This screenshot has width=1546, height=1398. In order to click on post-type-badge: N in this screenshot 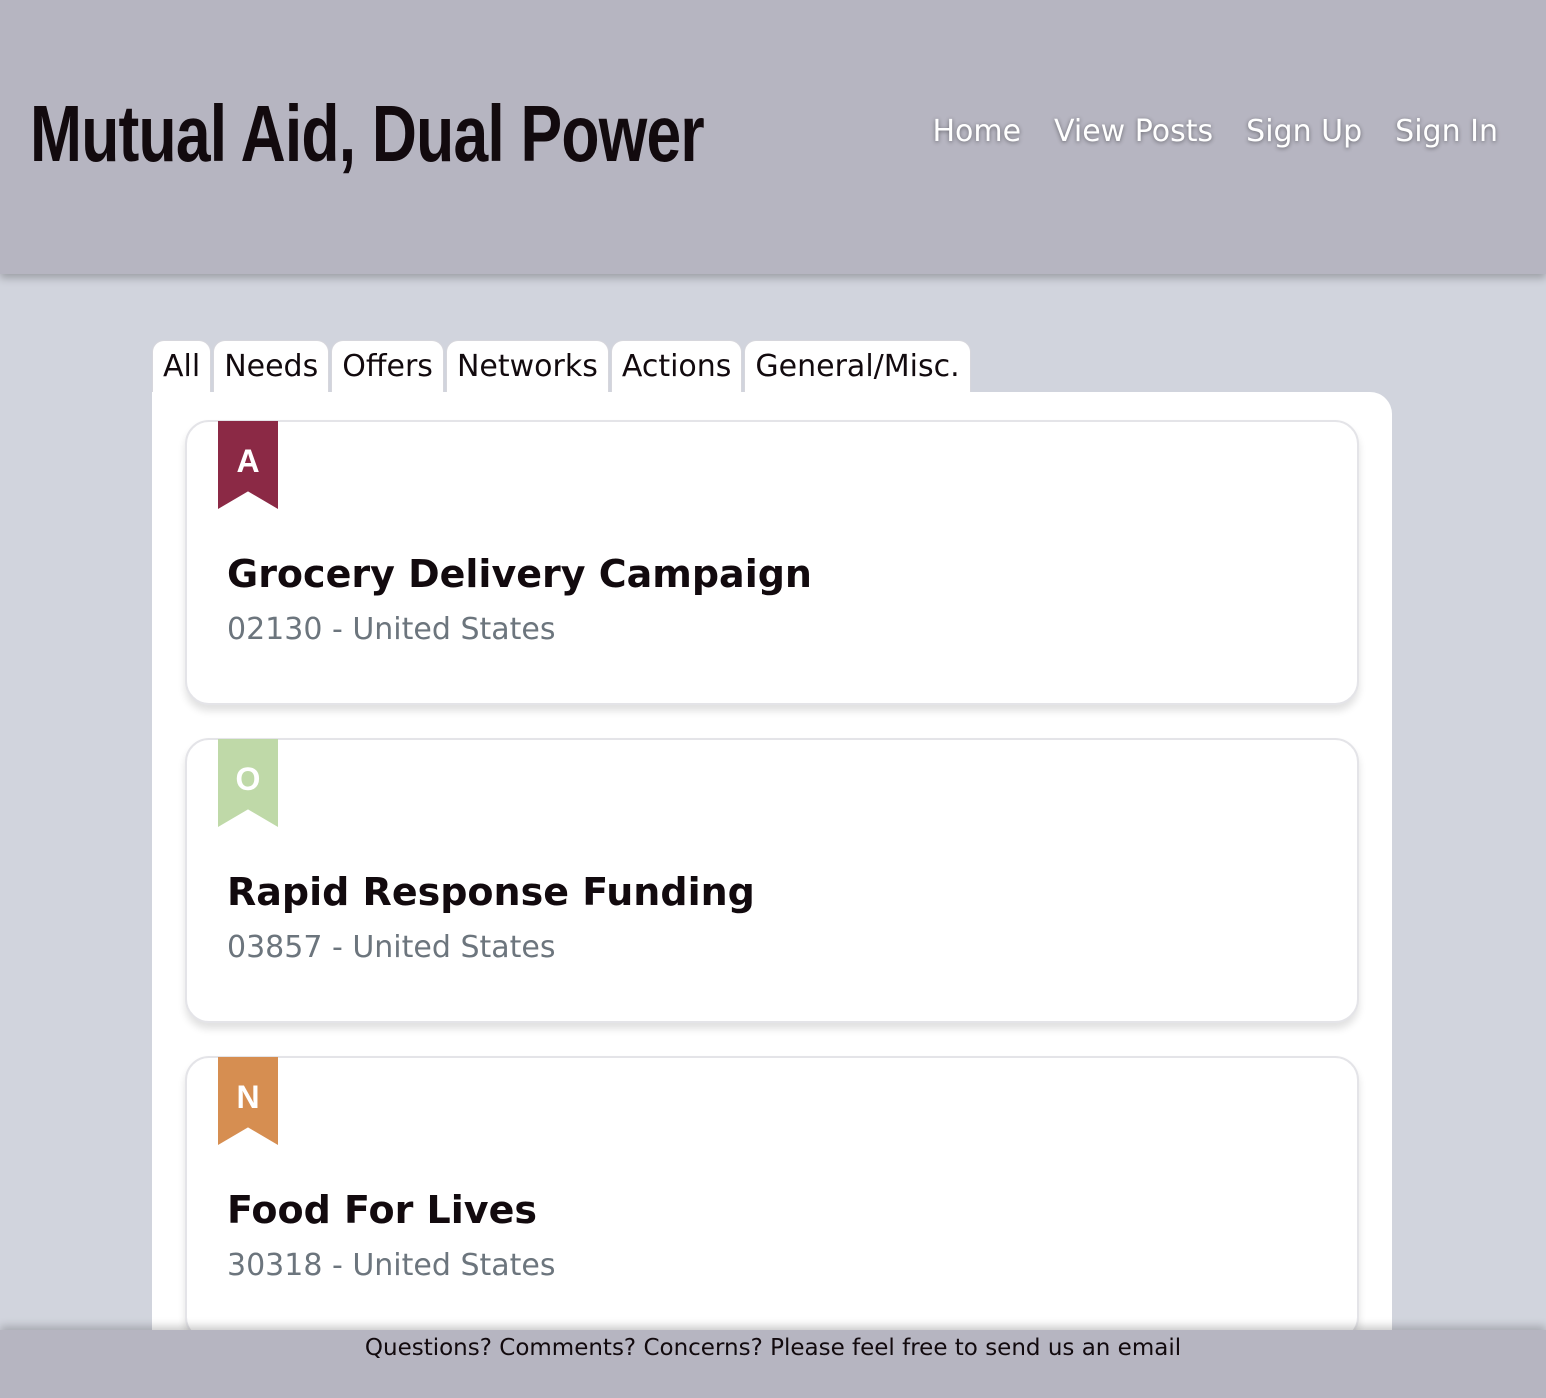, I will do `click(248, 1101)`.